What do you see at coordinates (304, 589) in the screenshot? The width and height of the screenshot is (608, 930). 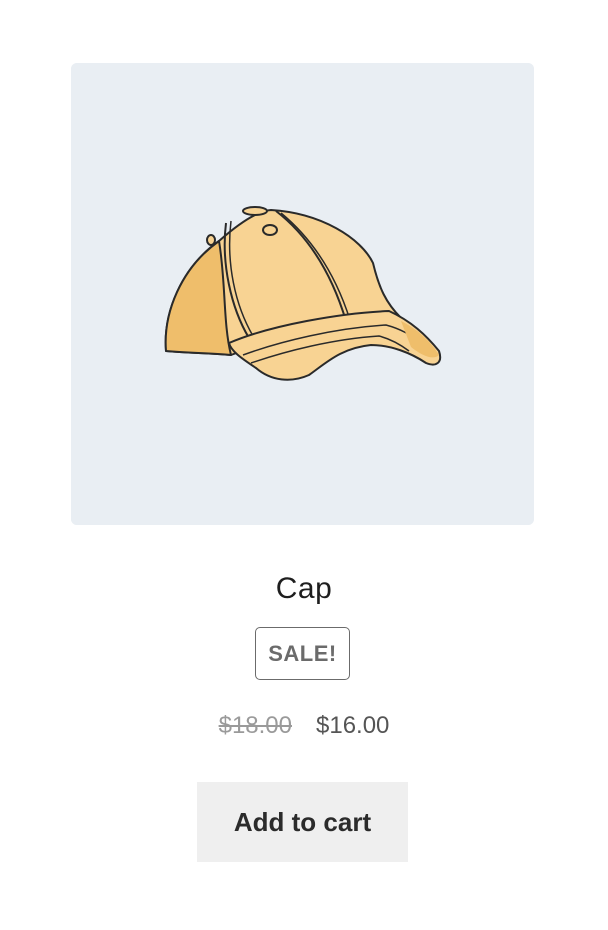 I see `product-title: Cap` at bounding box center [304, 589].